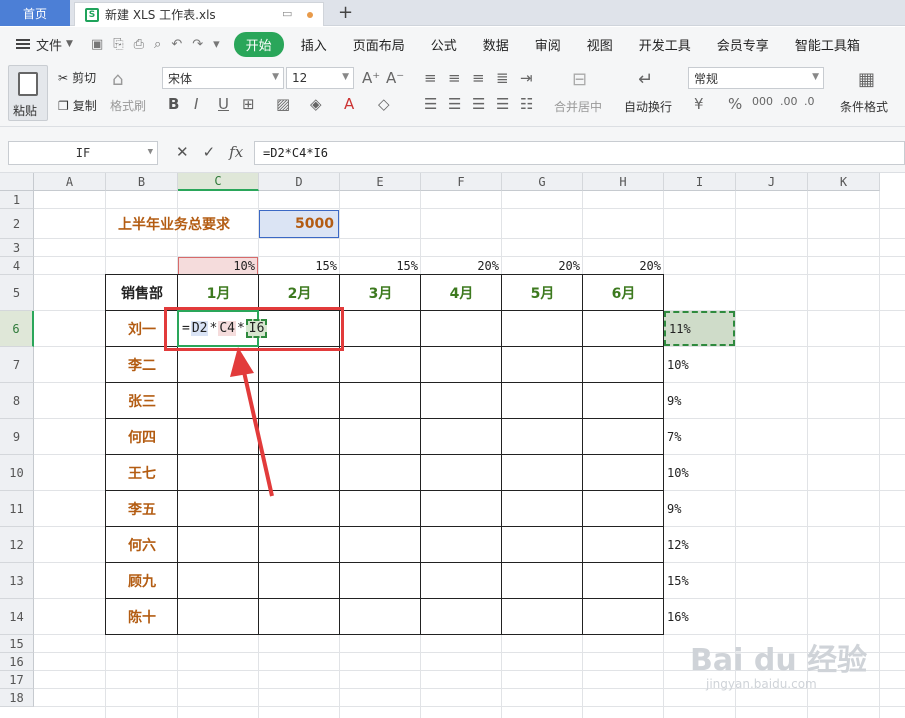 The width and height of the screenshot is (905, 718). What do you see at coordinates (17, 473) in the screenshot?
I see `row-header-10: 10` at bounding box center [17, 473].